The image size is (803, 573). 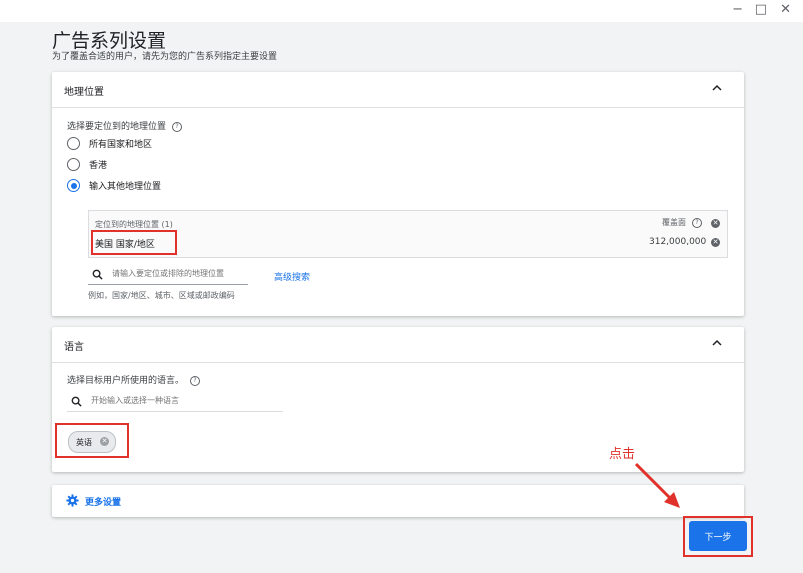 What do you see at coordinates (161, 295) in the screenshot?
I see `location-search-hint: 例如，国家/地区、城市、区域或邮政编码` at bounding box center [161, 295].